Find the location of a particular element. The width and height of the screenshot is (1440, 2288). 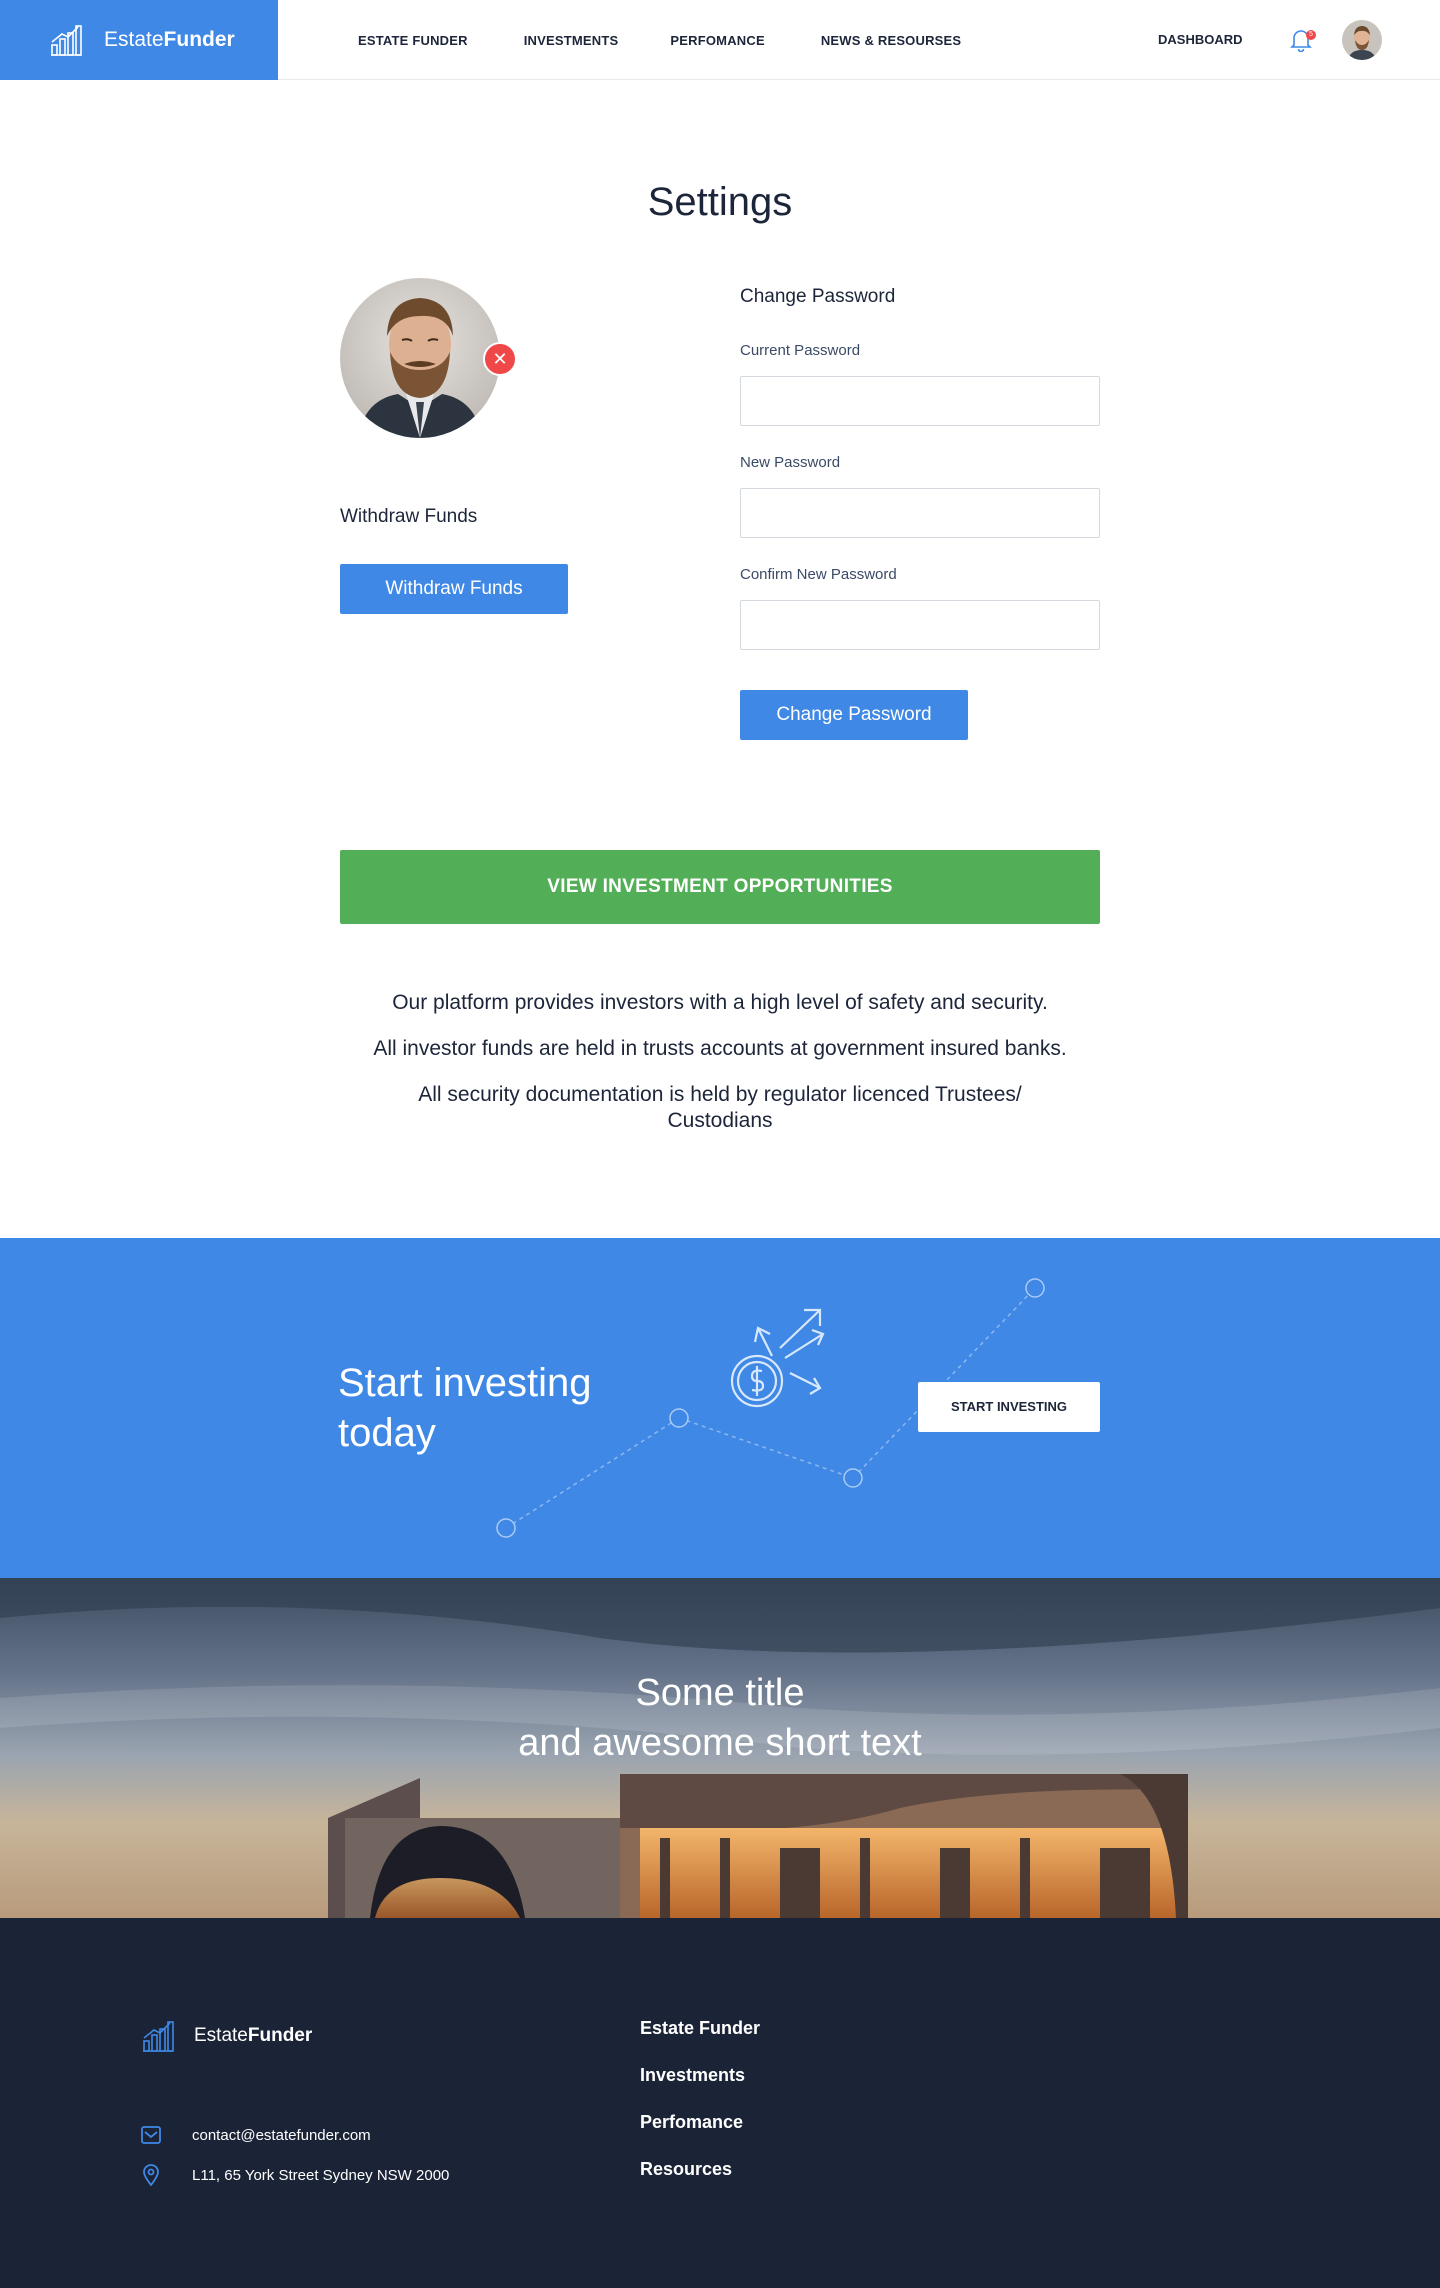

start-investing-band: Start investing today START INVESTING is located at coordinates (720, 1408).